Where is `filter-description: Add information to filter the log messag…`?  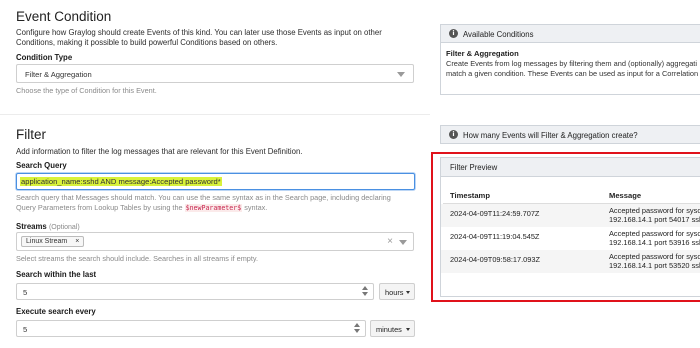
filter-description: Add information to filter the log messag… is located at coordinates (159, 151).